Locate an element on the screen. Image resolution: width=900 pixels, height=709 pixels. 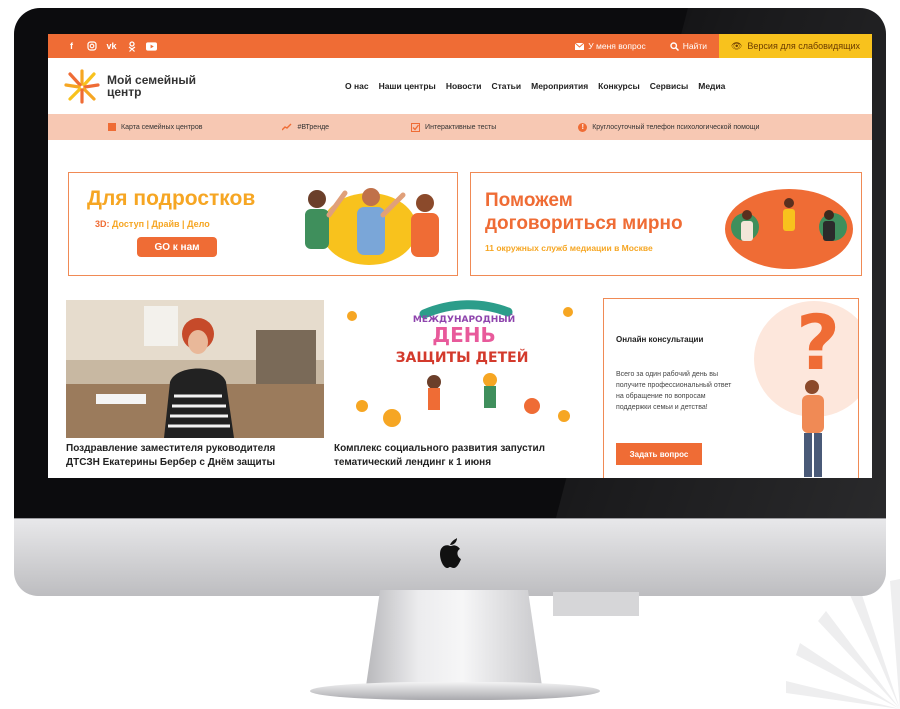
ask-question-link: У меня вопрос is located at coordinates (610, 46).